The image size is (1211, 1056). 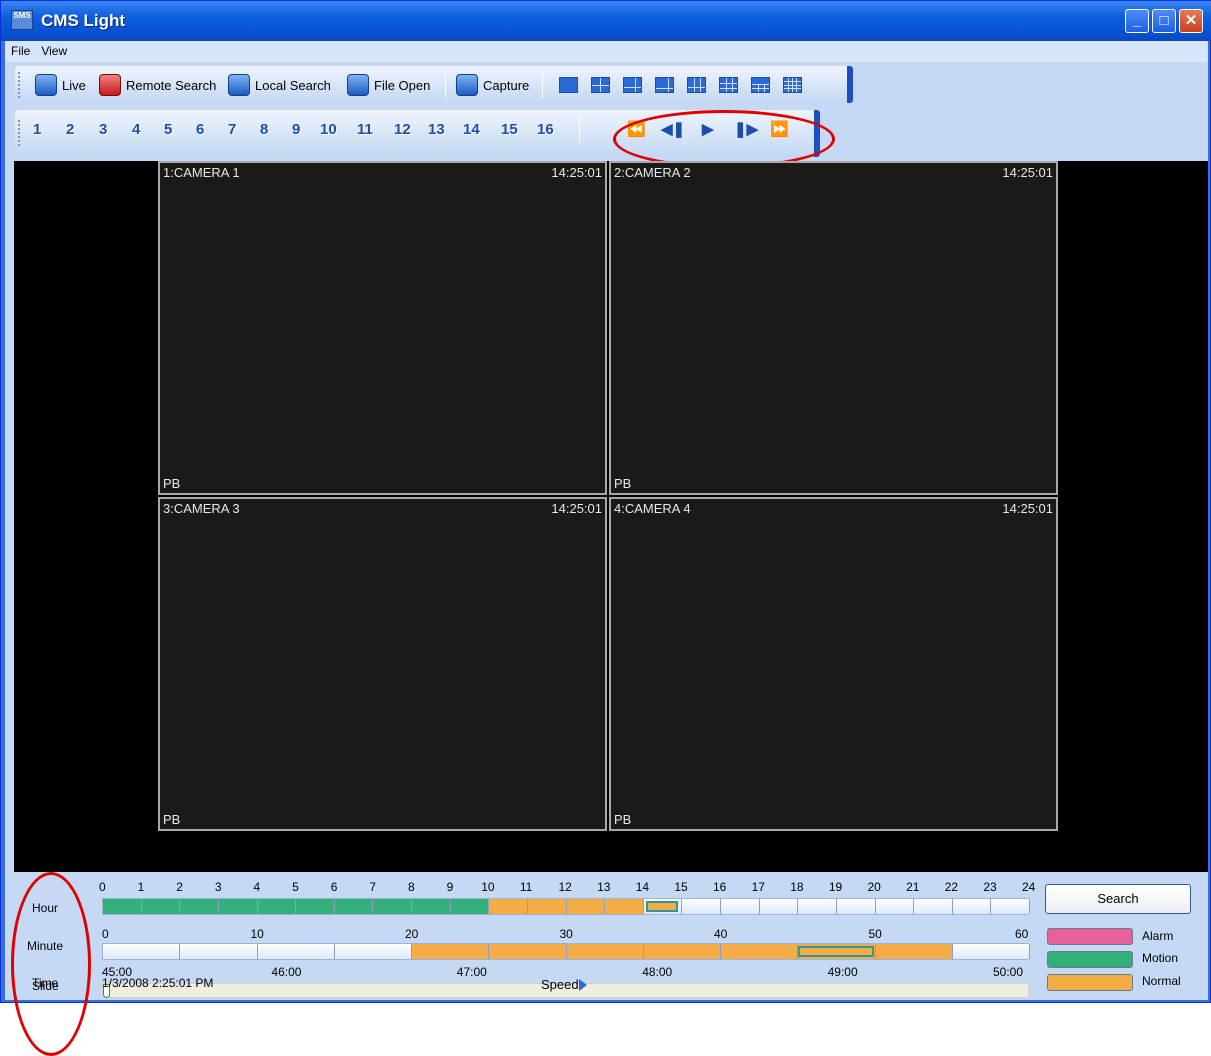 I want to click on channel-9-button: 9, so click(x=296, y=129).